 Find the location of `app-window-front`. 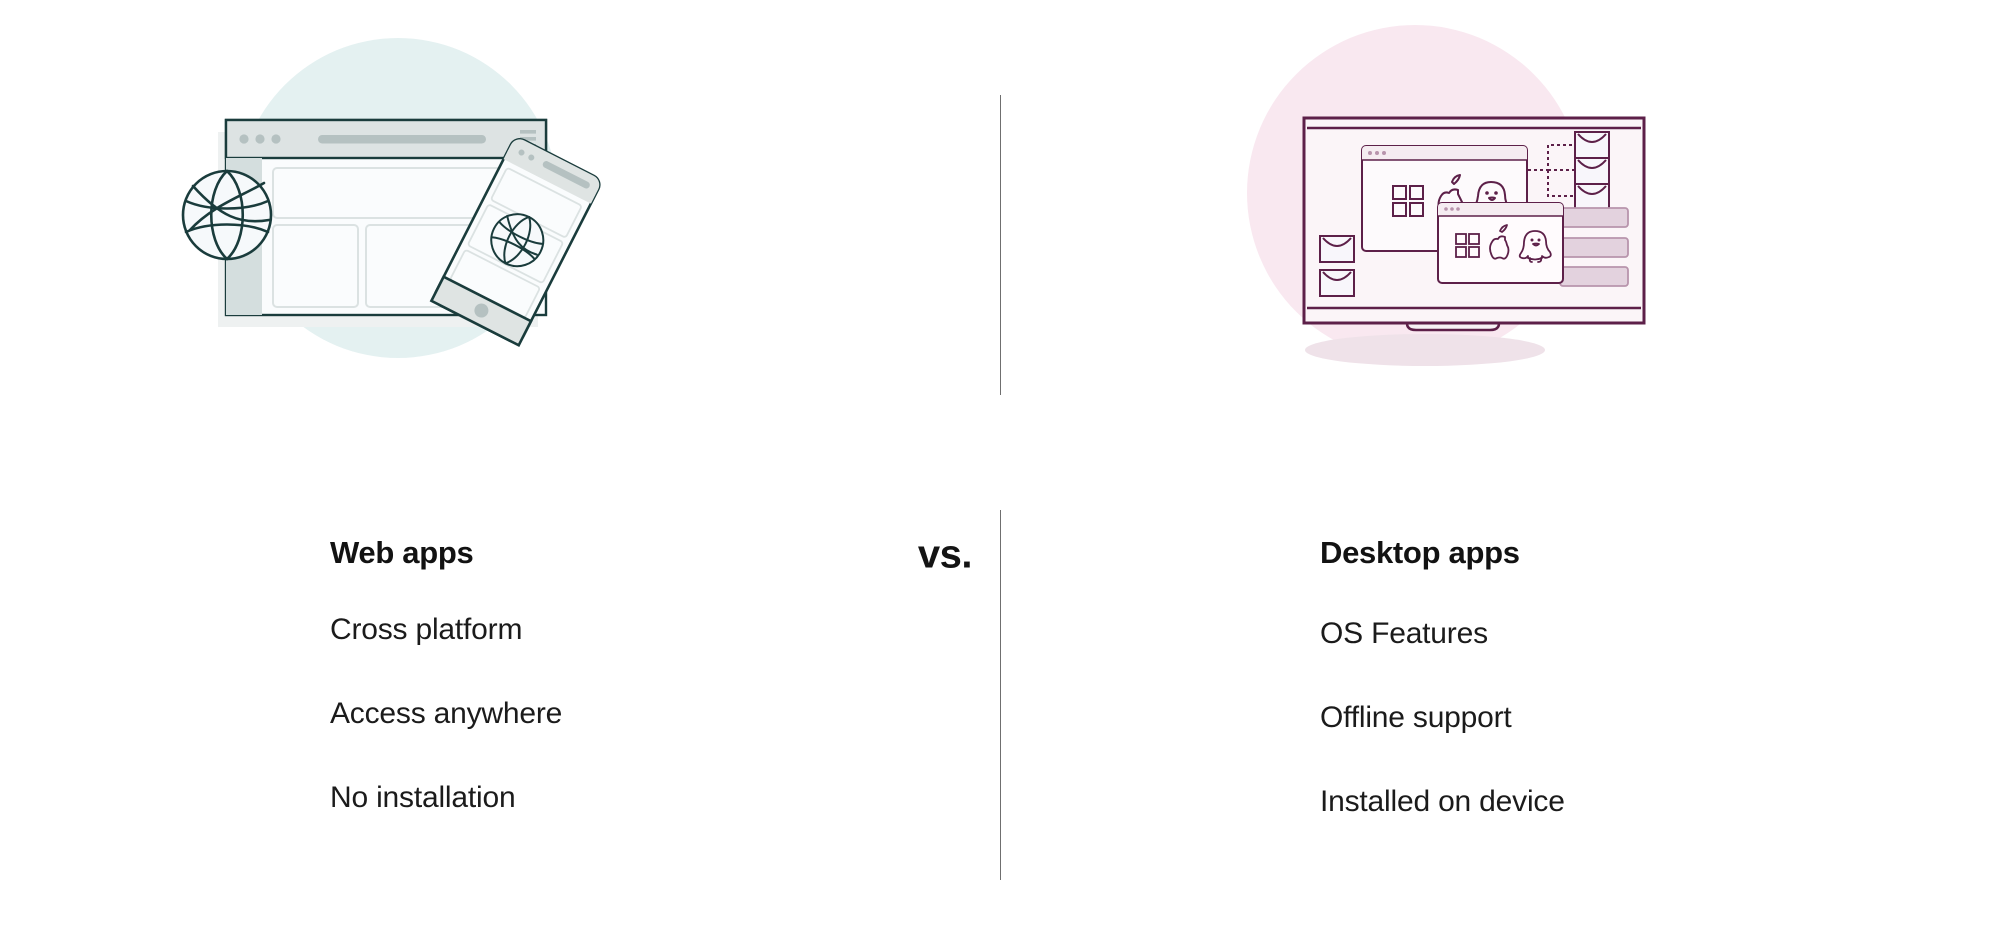

app-window-front is located at coordinates (1500, 243).